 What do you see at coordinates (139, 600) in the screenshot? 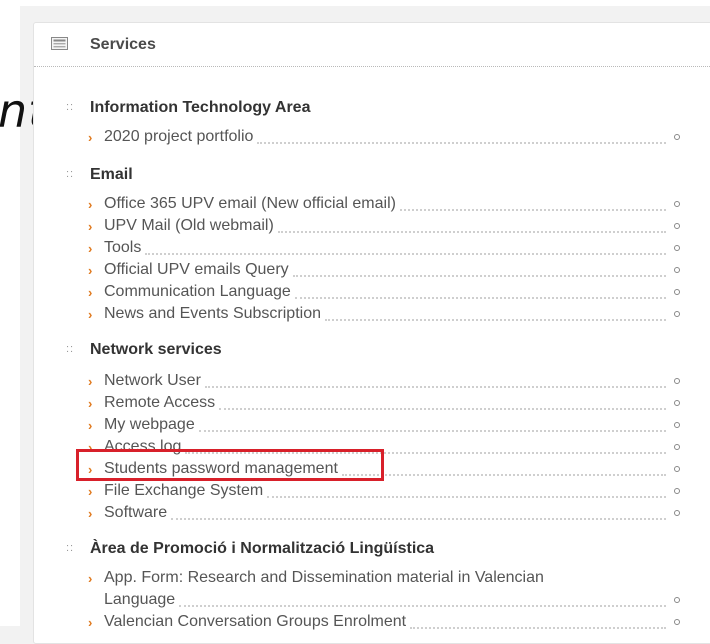
I see `item-link: Language` at bounding box center [139, 600].